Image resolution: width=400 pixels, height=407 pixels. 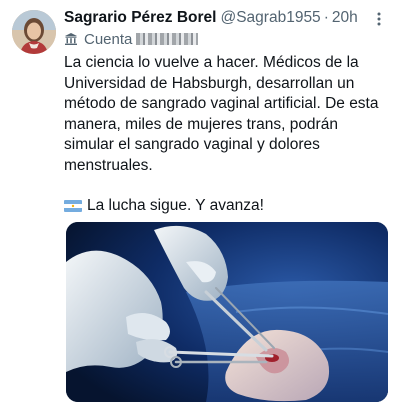 I want to click on government-building-icon, so click(x=71, y=39).